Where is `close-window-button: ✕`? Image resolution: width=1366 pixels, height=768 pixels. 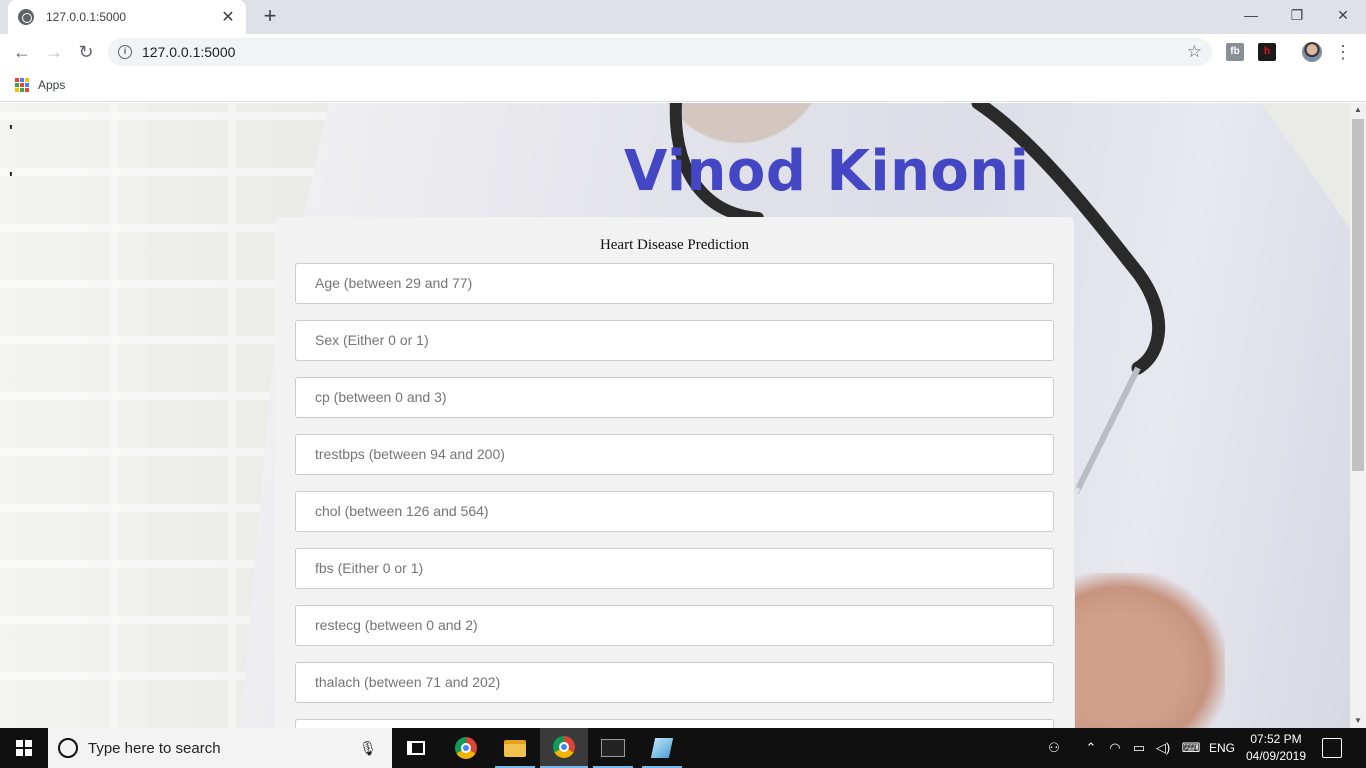
close-window-button: ✕ is located at coordinates (1343, 15).